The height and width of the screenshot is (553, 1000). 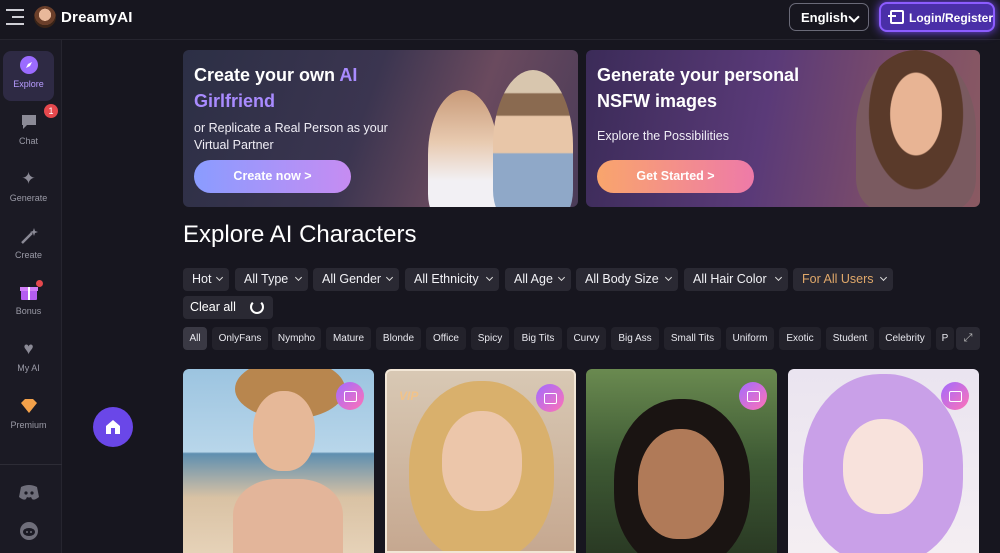 I want to click on filter-gender: All Gender, so click(x=356, y=279).